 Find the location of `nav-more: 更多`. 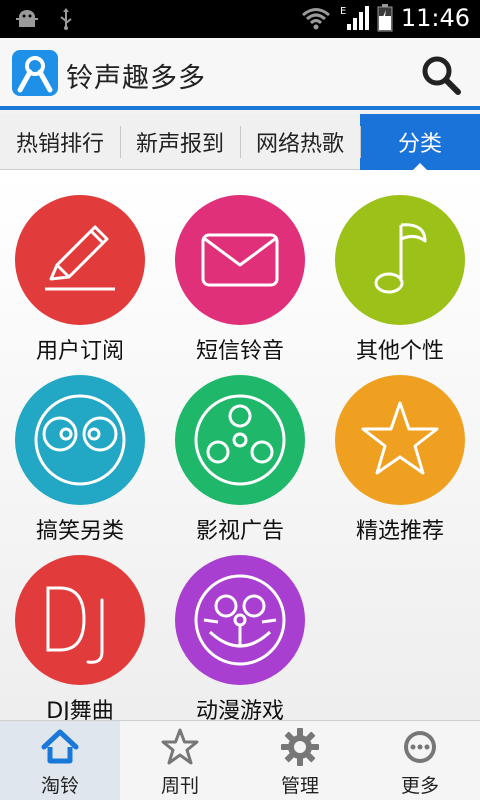

nav-more: 更多 is located at coordinates (420, 760).